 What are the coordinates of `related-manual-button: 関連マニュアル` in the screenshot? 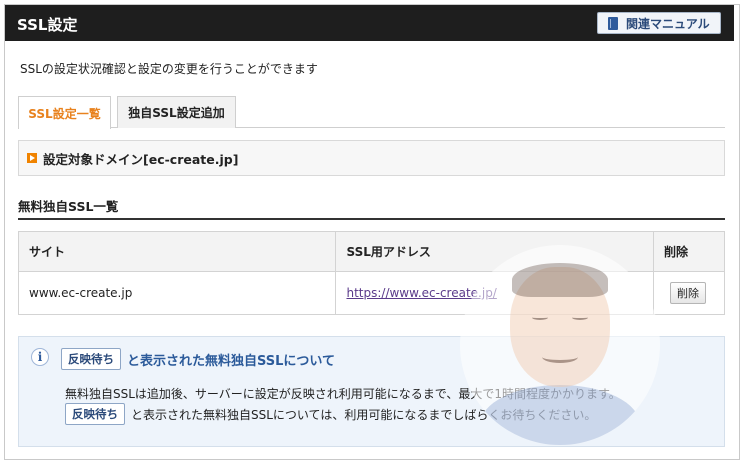 It's located at (659, 23).